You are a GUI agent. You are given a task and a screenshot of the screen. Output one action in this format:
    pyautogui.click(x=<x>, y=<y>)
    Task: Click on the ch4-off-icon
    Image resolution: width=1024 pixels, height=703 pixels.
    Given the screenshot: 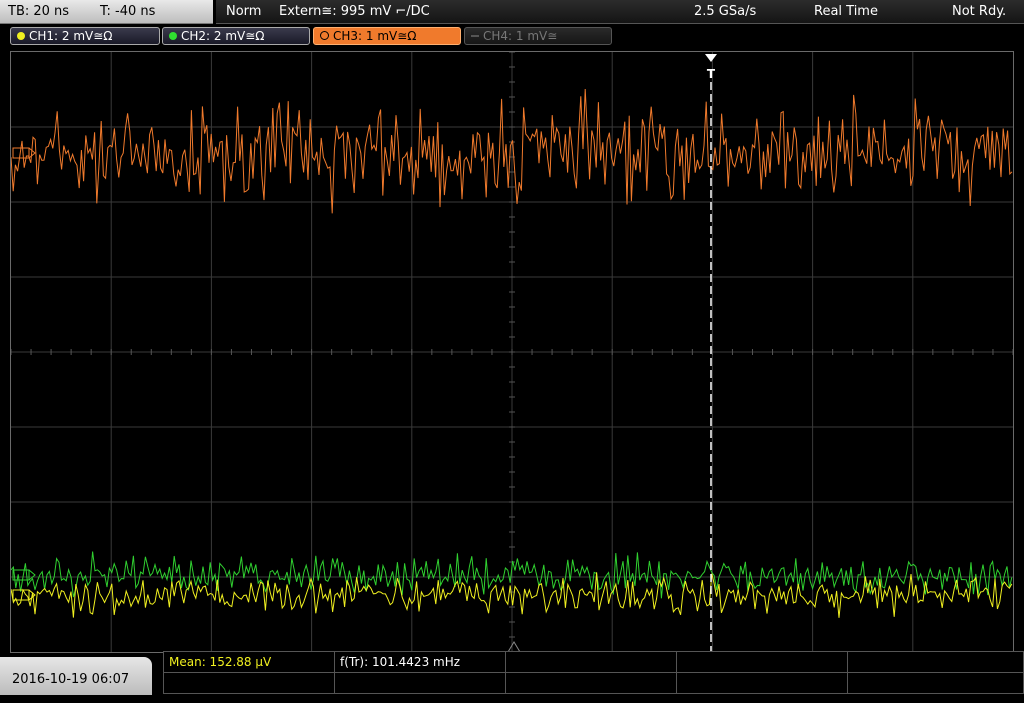 What is the action you would take?
    pyautogui.click(x=475, y=36)
    